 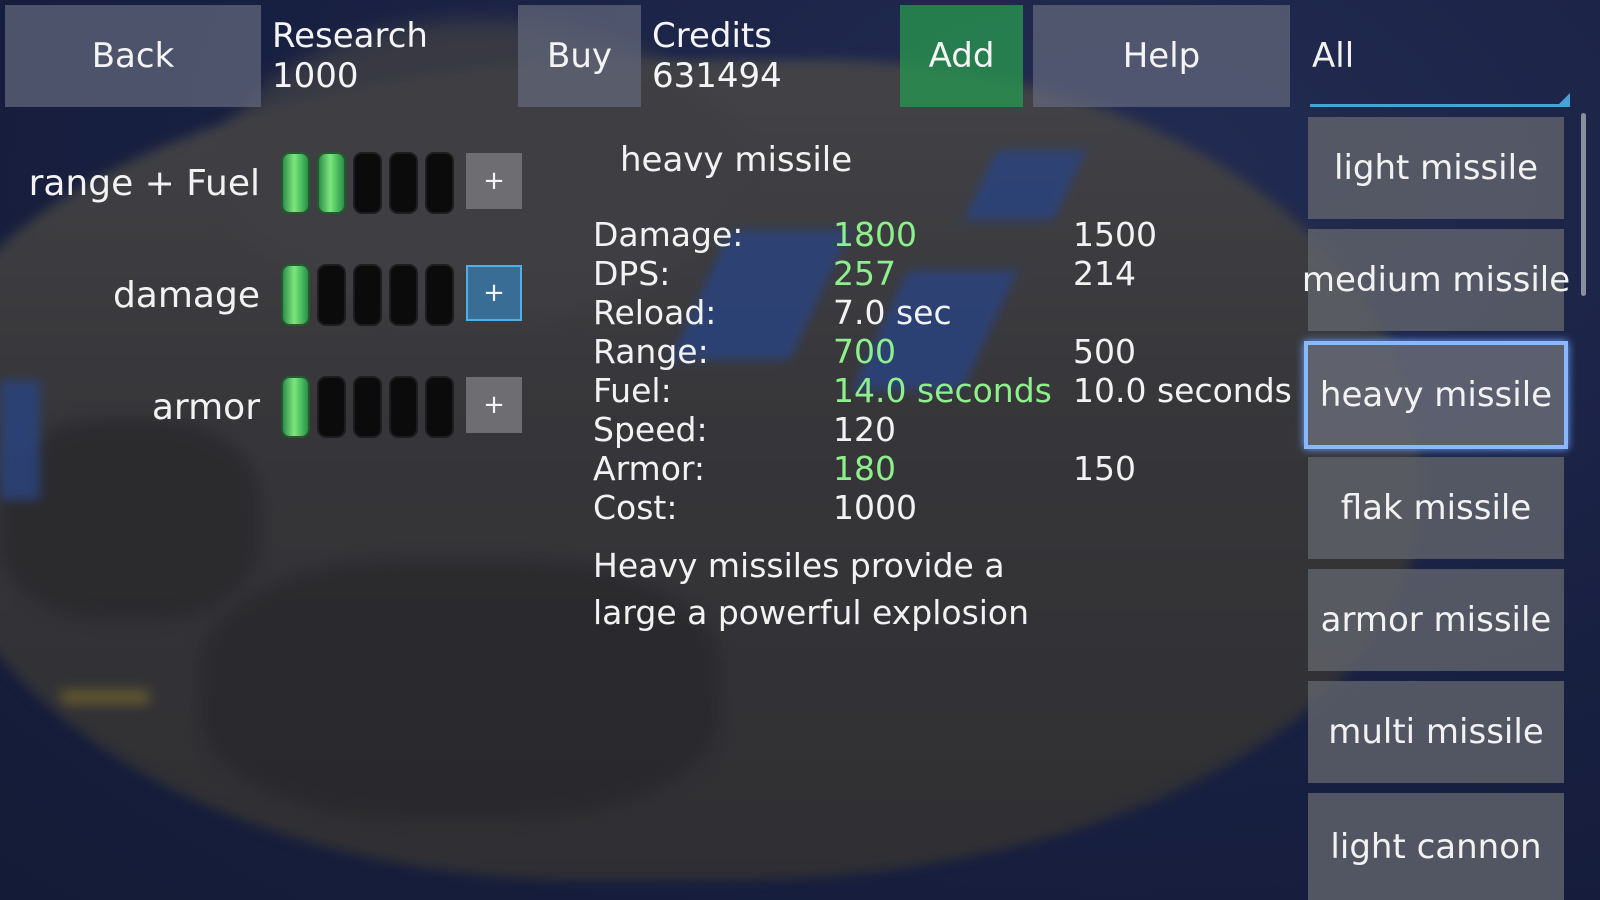 I want to click on stat-base-value: 214, so click(x=1104, y=273).